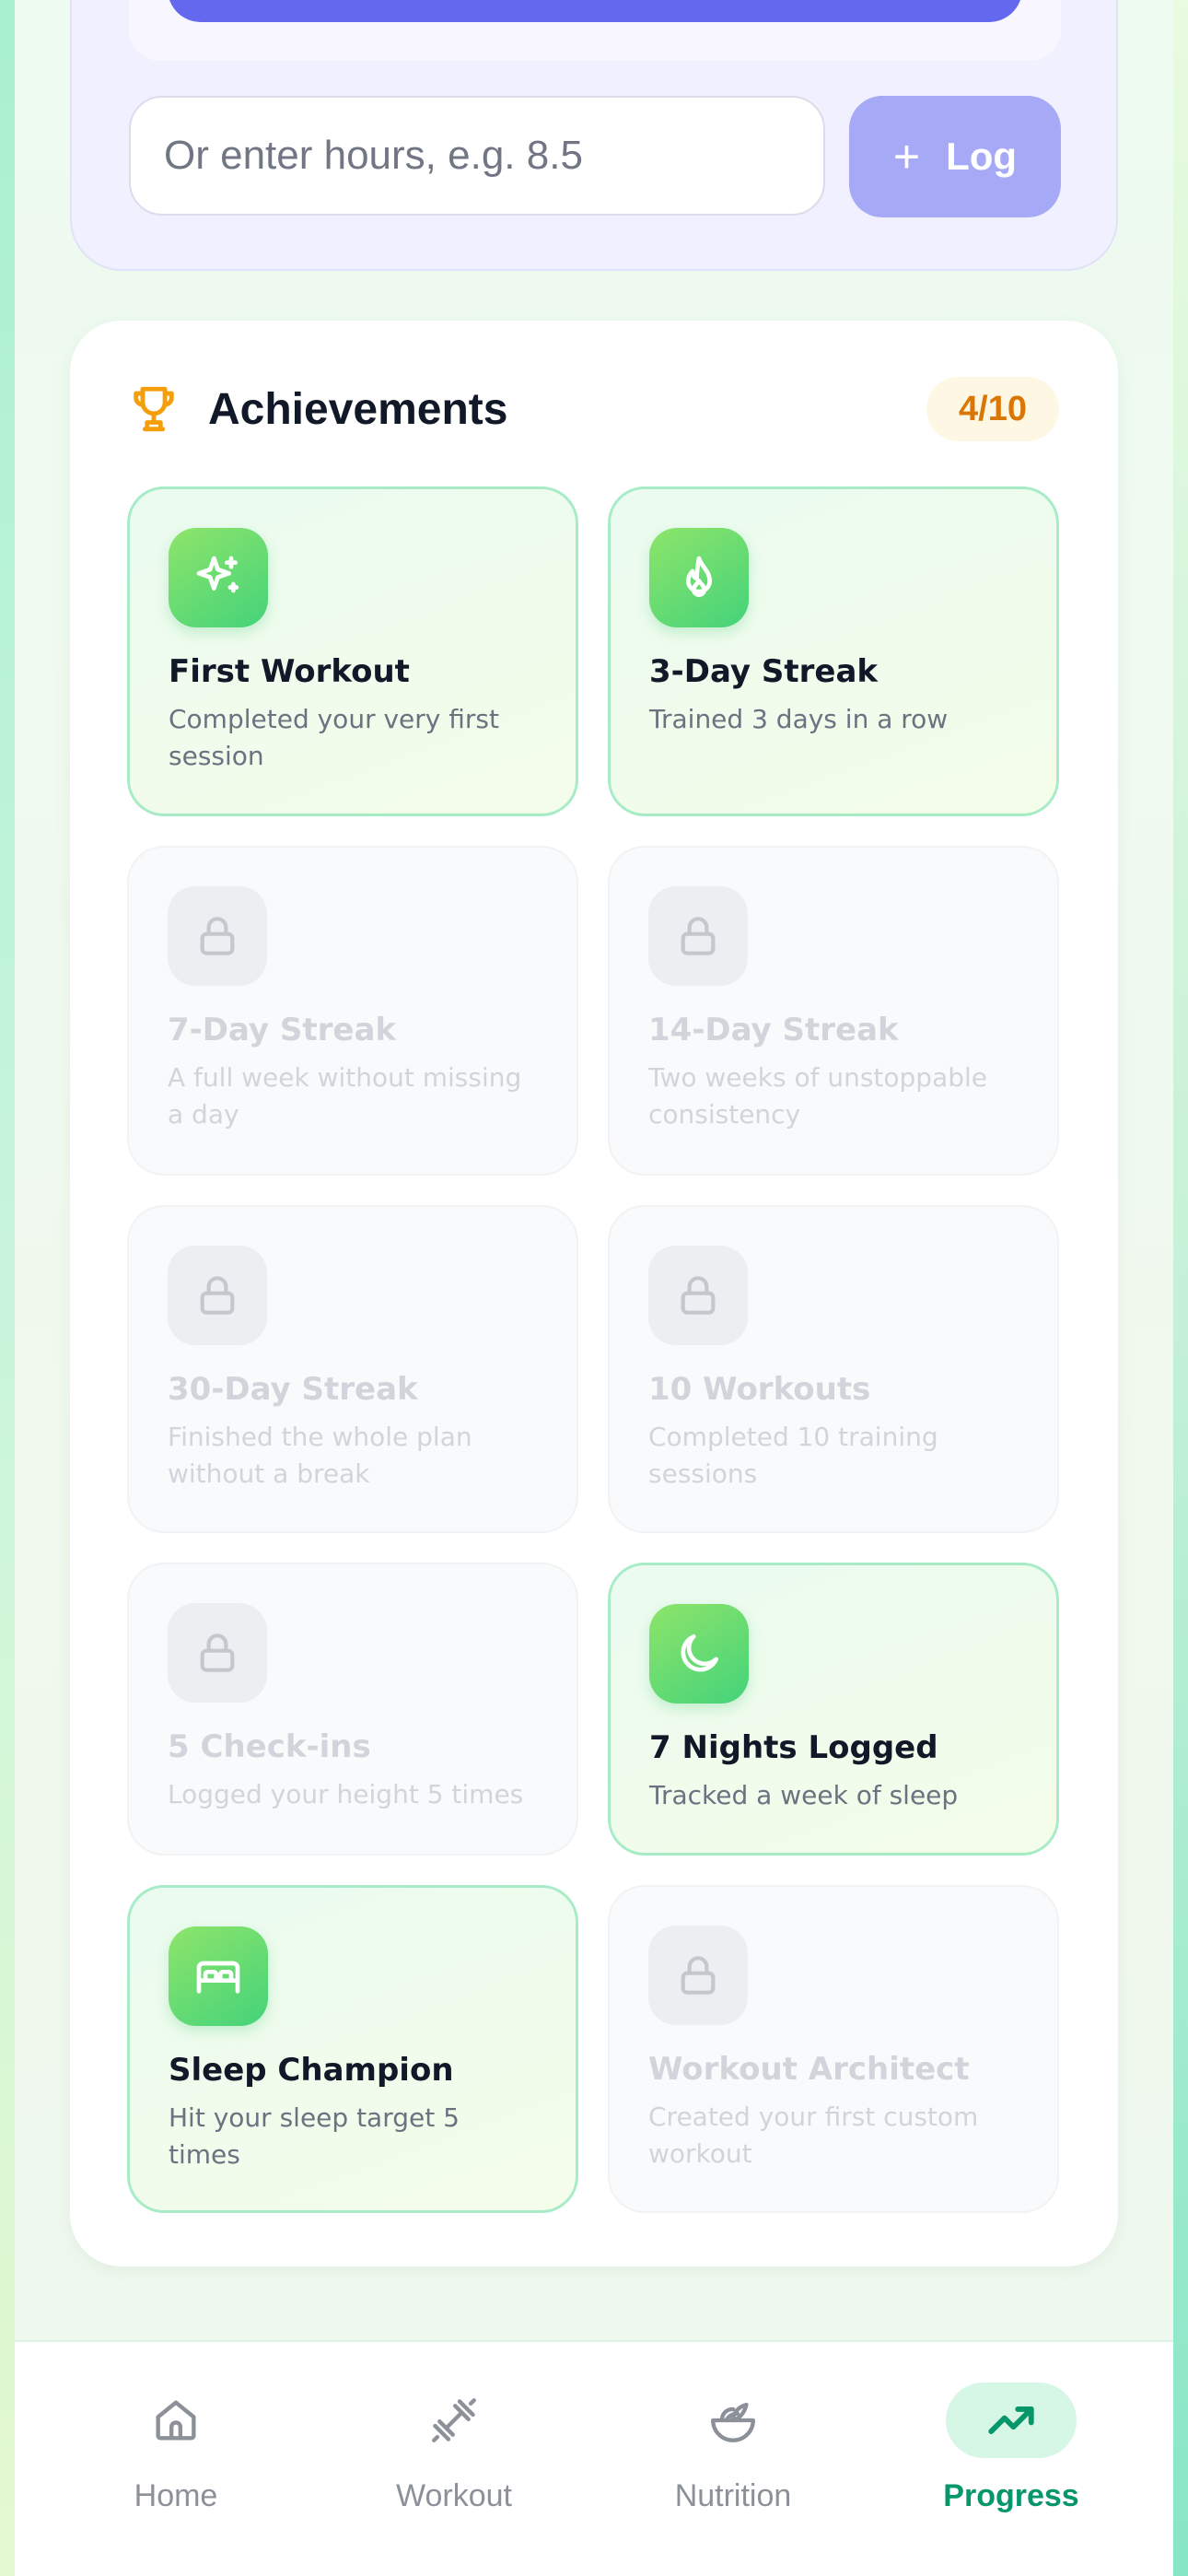 The height and width of the screenshot is (2576, 1188). I want to click on salad-bowl-icon, so click(733, 2422).